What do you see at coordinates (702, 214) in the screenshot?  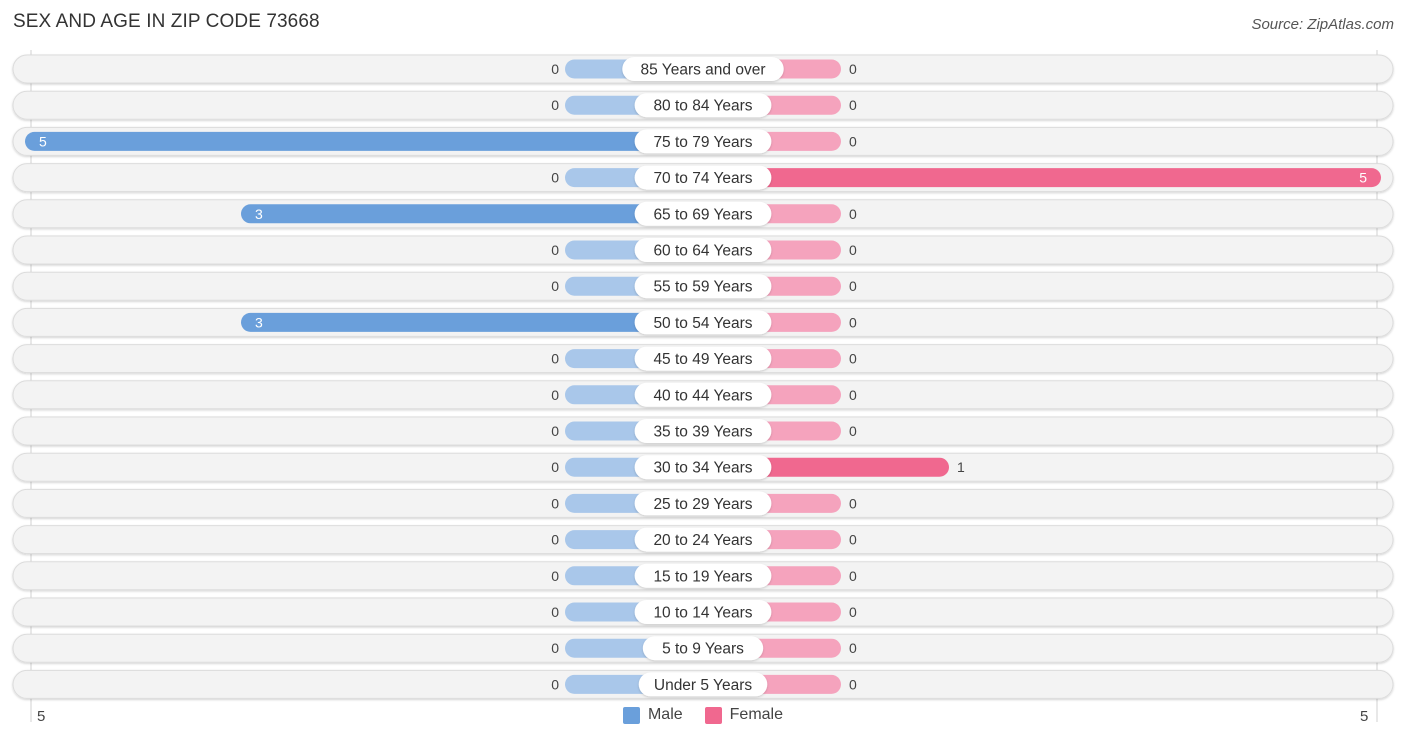 I see `category-label: 65 to 69 Years` at bounding box center [702, 214].